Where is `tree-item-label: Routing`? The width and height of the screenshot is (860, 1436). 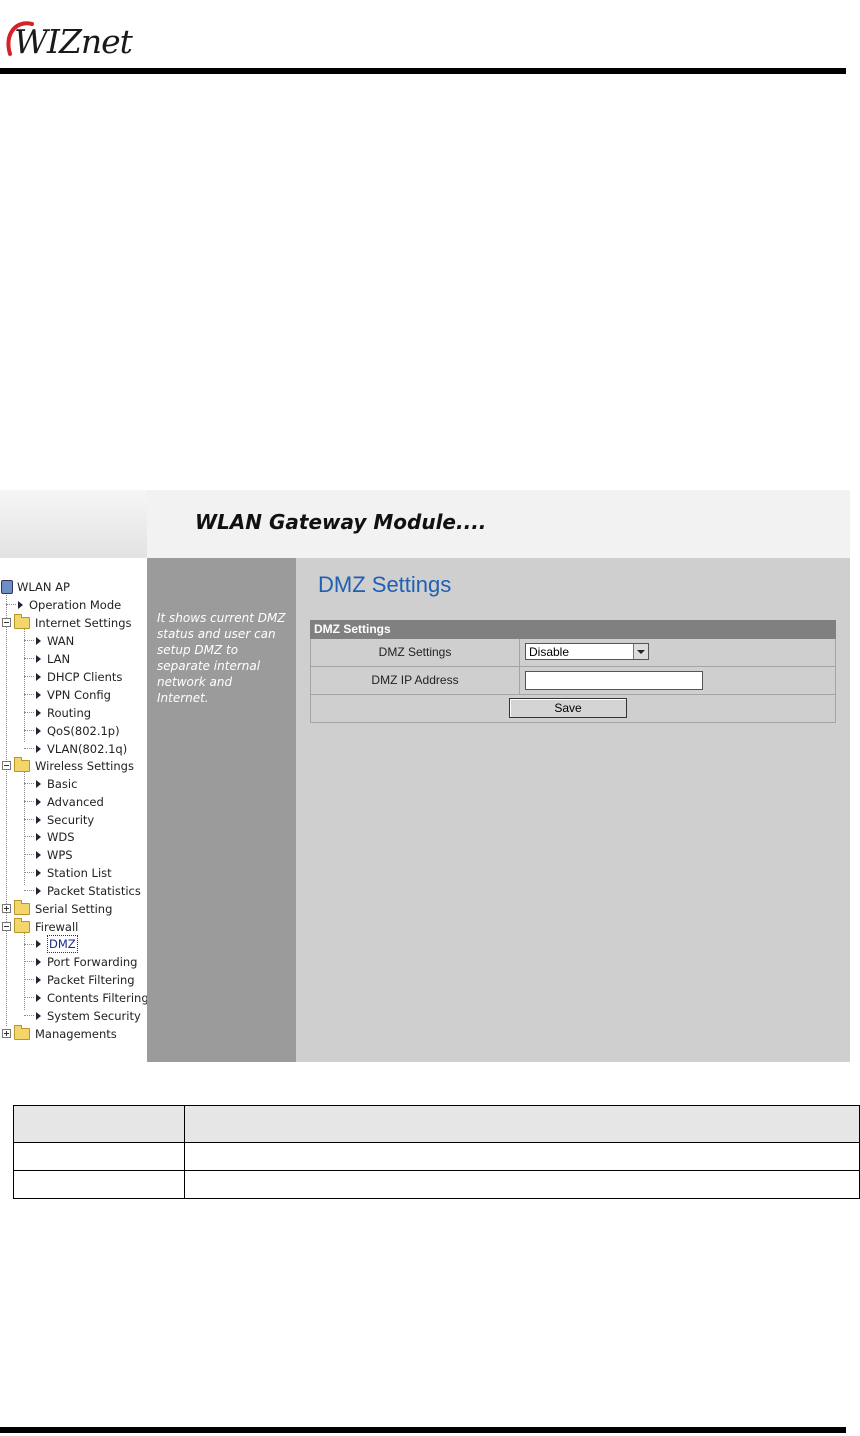 tree-item-label: Routing is located at coordinates (69, 712).